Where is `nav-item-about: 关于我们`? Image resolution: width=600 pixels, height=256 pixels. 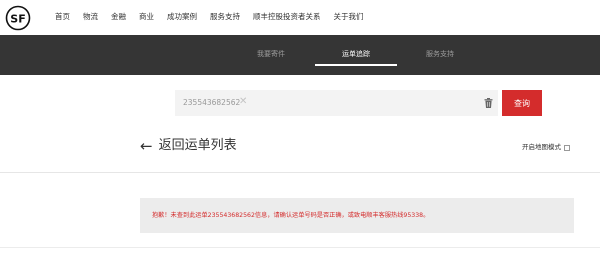
nav-item-about: 关于我们 is located at coordinates (349, 17).